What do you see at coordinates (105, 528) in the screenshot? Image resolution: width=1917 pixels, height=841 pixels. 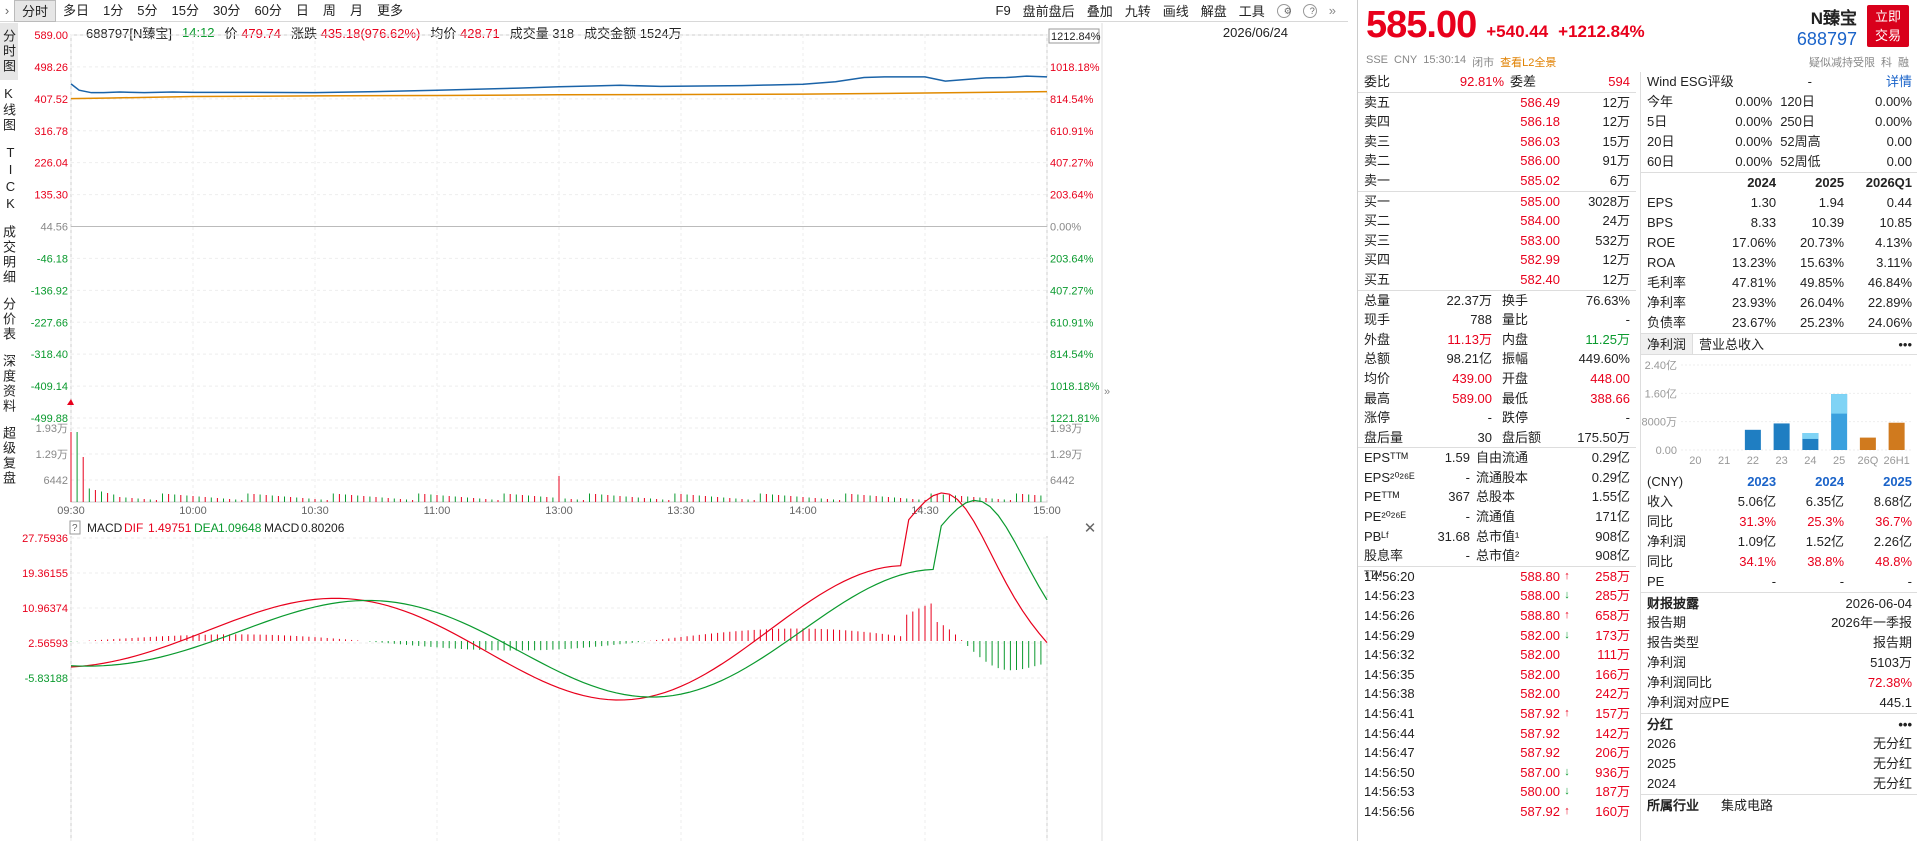 I see `macd-header-text: MACD` at bounding box center [105, 528].